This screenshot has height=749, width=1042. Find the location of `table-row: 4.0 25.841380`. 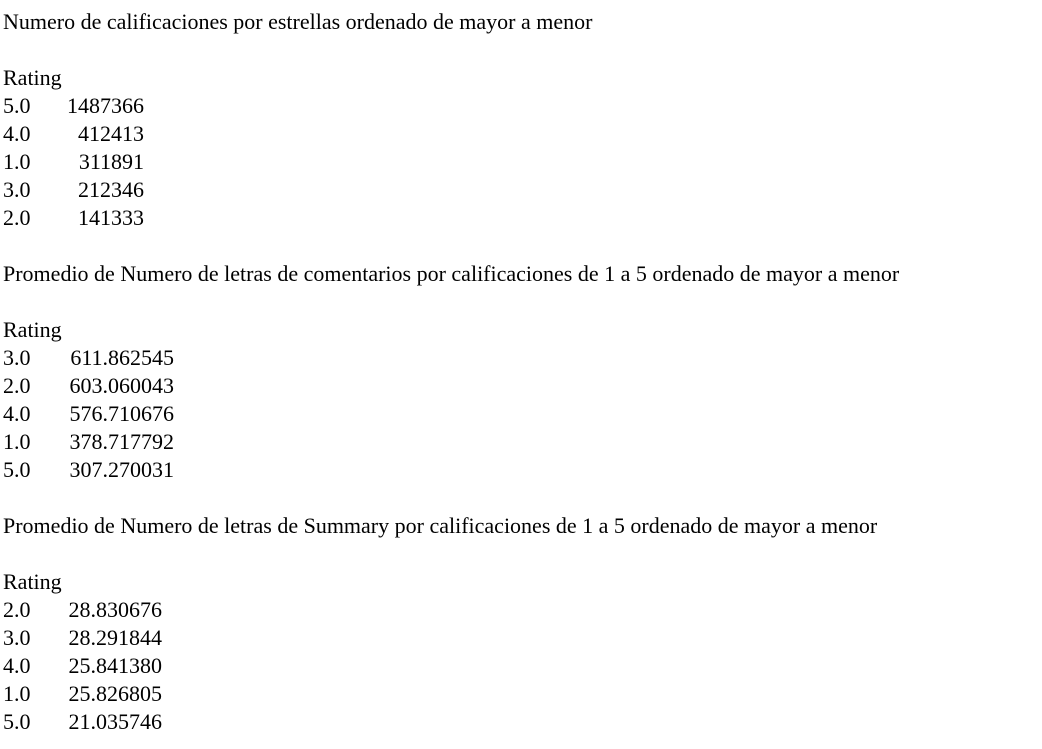

table-row: 4.0 25.841380 is located at coordinates (522, 666).